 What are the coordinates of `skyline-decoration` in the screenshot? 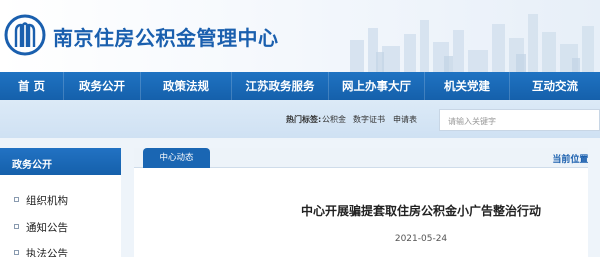 It's located at (472, 43).